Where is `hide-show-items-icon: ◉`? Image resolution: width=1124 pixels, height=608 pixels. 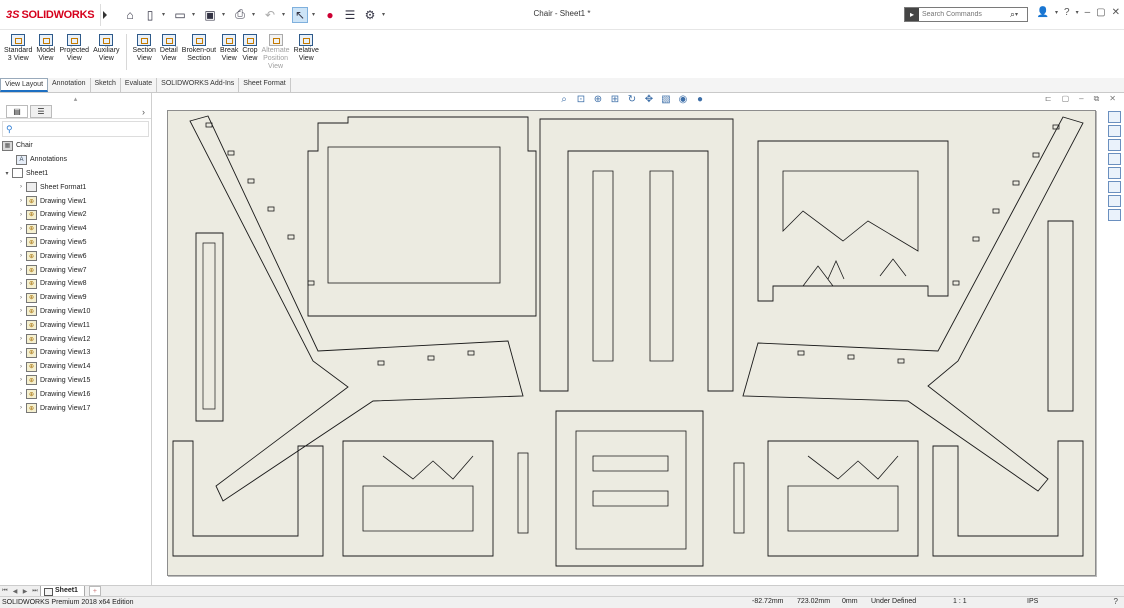
hide-show-items-icon: ◉ is located at coordinates (683, 99).